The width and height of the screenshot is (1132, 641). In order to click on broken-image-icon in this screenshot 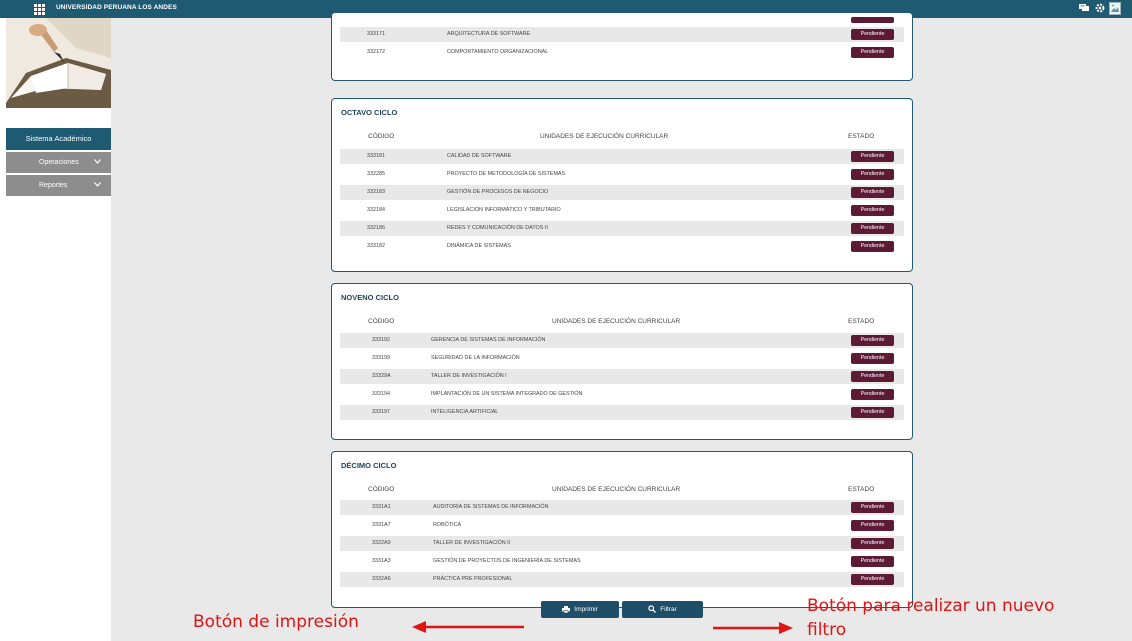, I will do `click(1115, 8)`.